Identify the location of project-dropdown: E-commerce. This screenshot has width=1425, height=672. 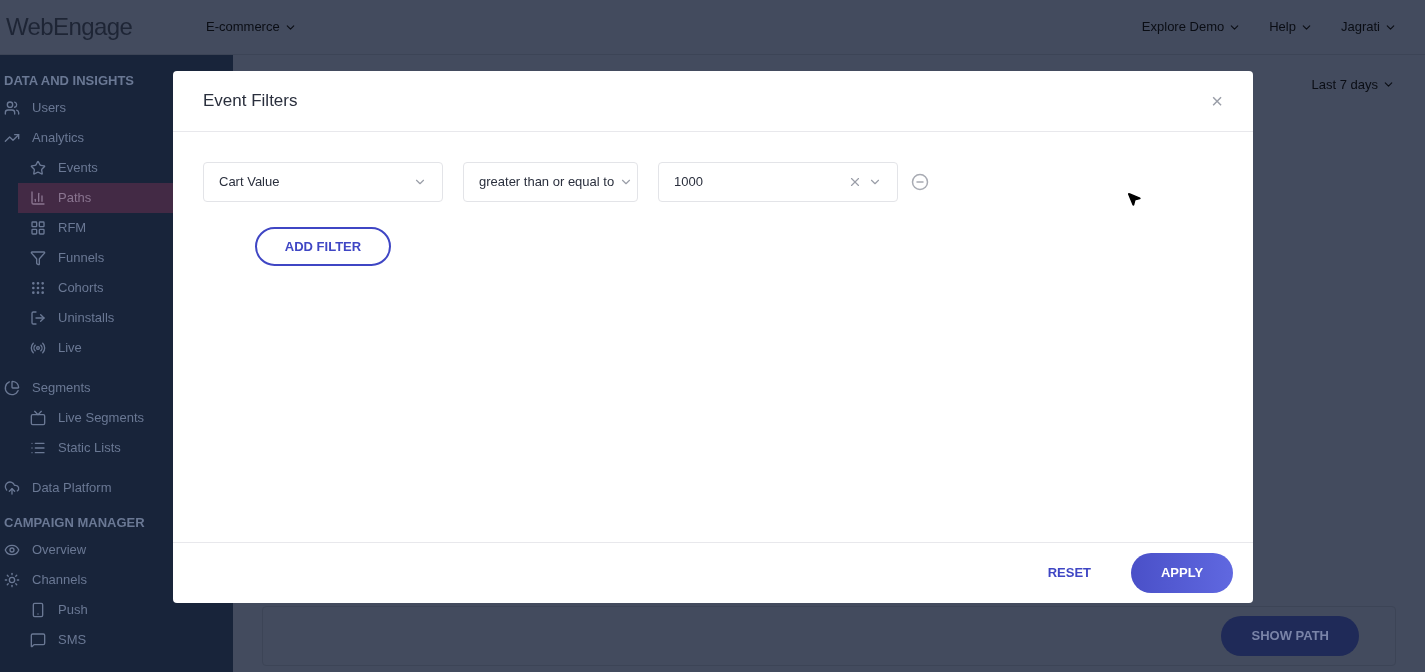
(251, 27).